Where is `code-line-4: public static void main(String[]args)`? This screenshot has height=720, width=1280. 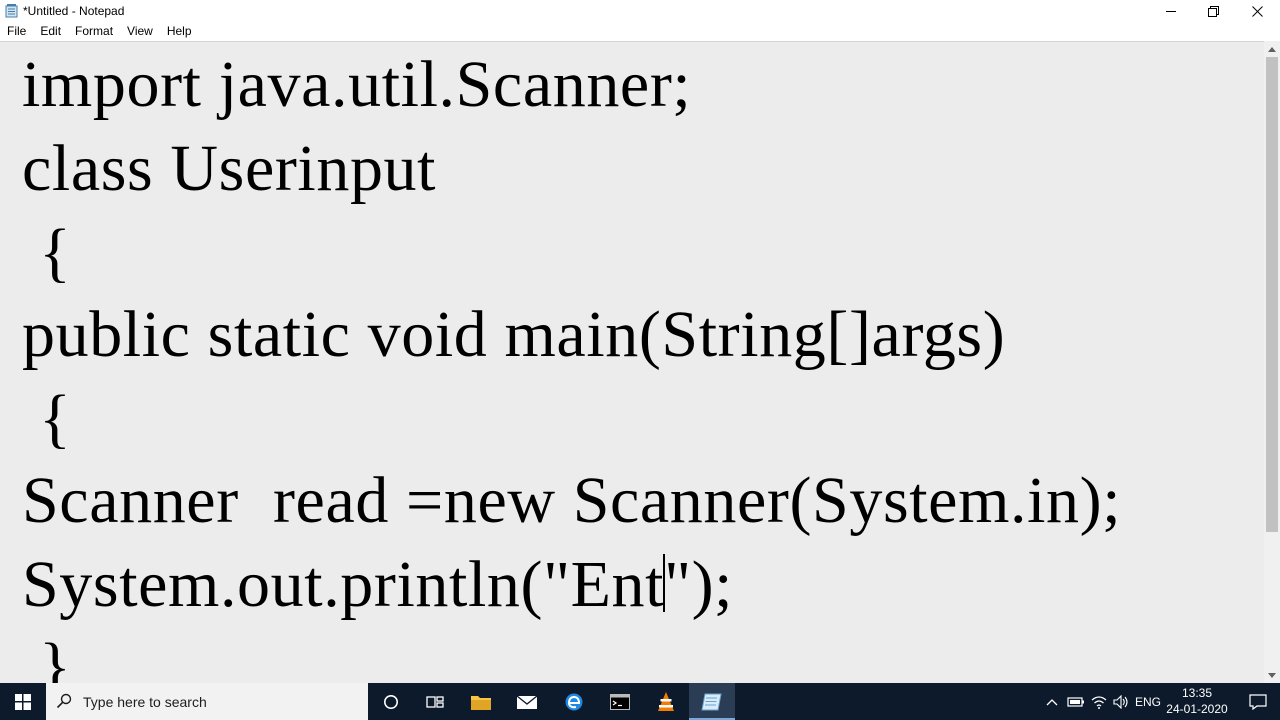
code-line-4: public static void main(String[]args) is located at coordinates (514, 334).